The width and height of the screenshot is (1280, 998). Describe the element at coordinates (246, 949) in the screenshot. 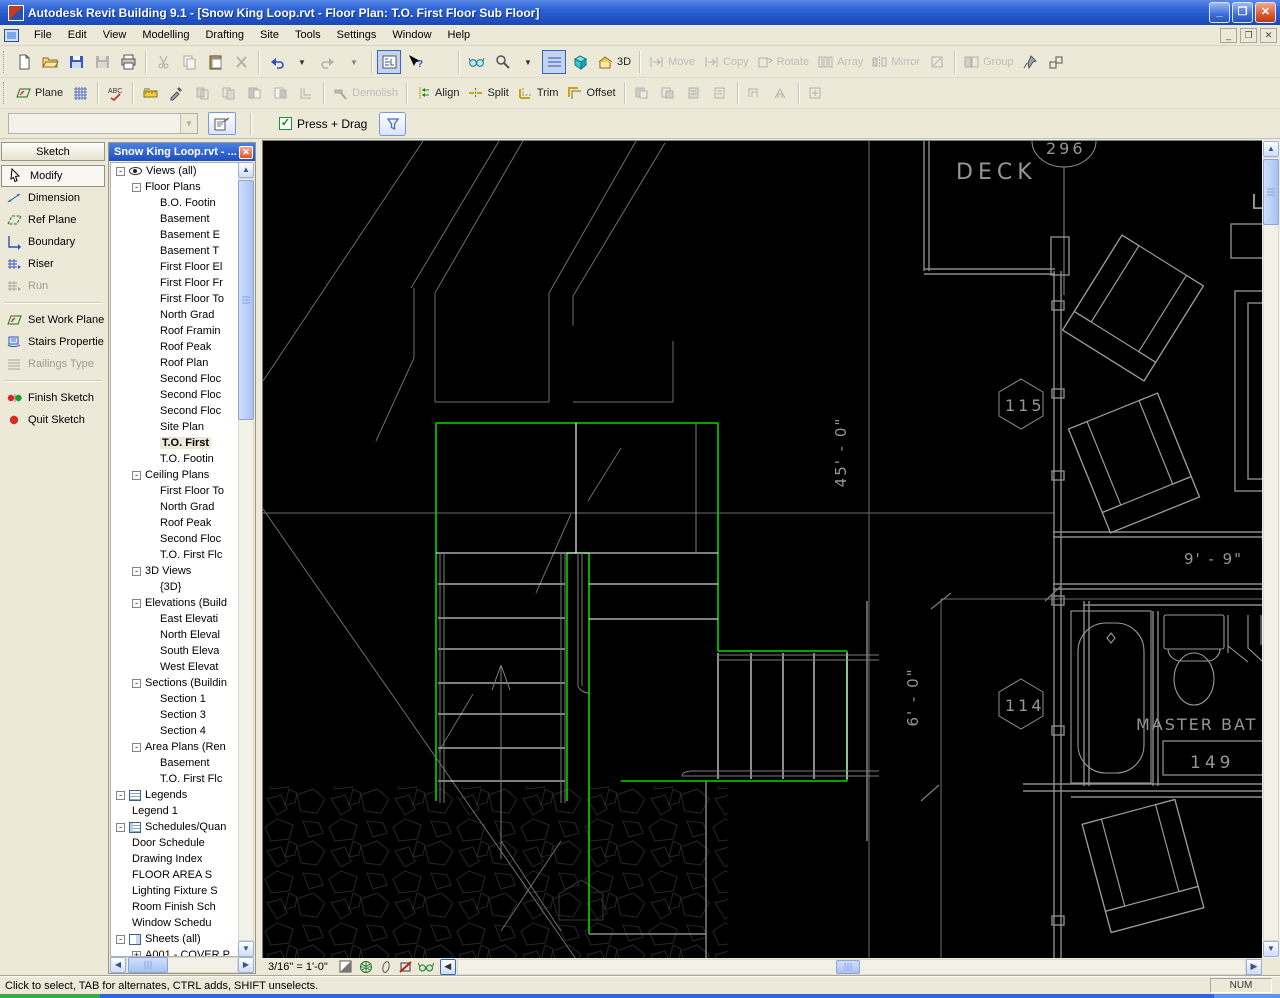

I see `tree-scroll-down: ▼` at that location.